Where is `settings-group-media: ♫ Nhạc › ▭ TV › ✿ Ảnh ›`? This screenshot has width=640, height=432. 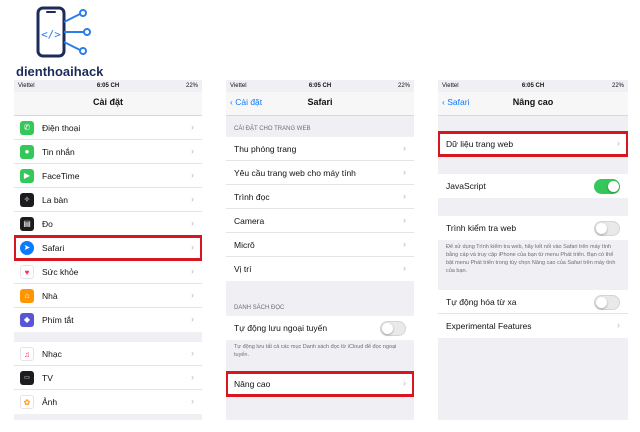
settings-group-media: ♫ Nhạc › ▭ TV › ✿ Ảnh › is located at coordinates (108, 378).